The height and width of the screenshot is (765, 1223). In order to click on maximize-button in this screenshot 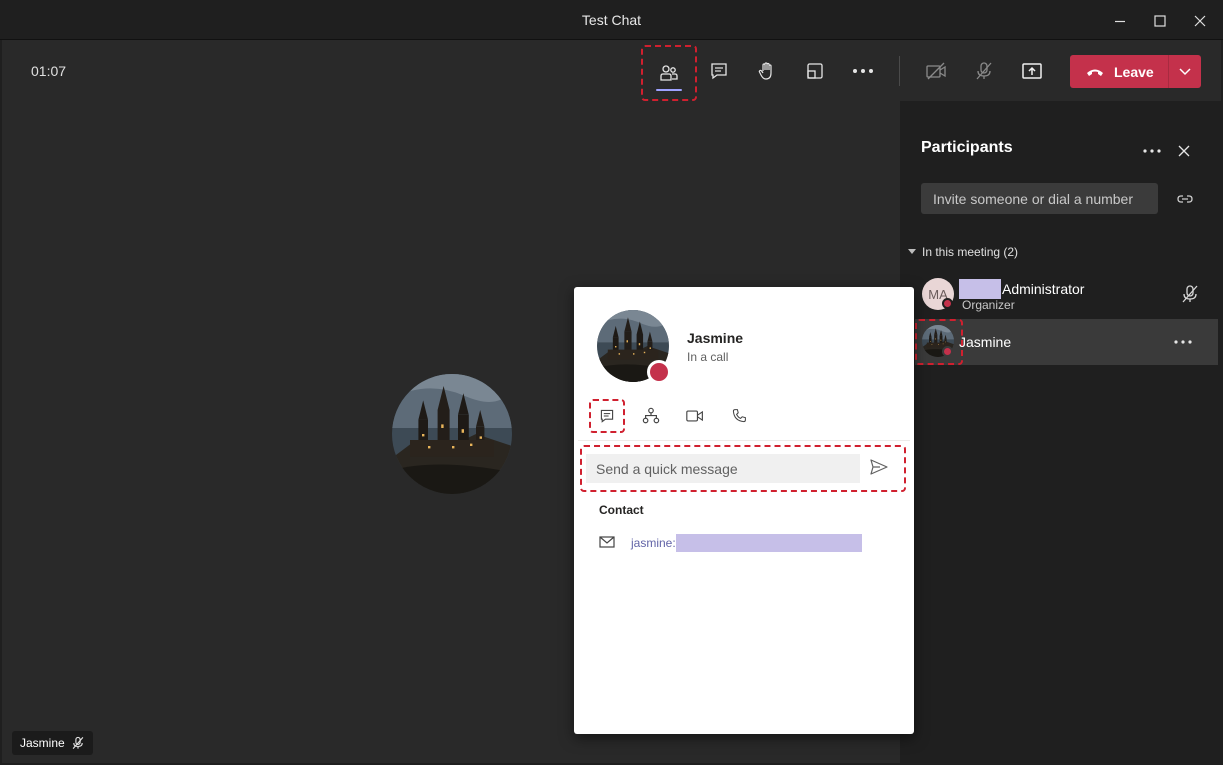, I will do `click(1160, 21)`.